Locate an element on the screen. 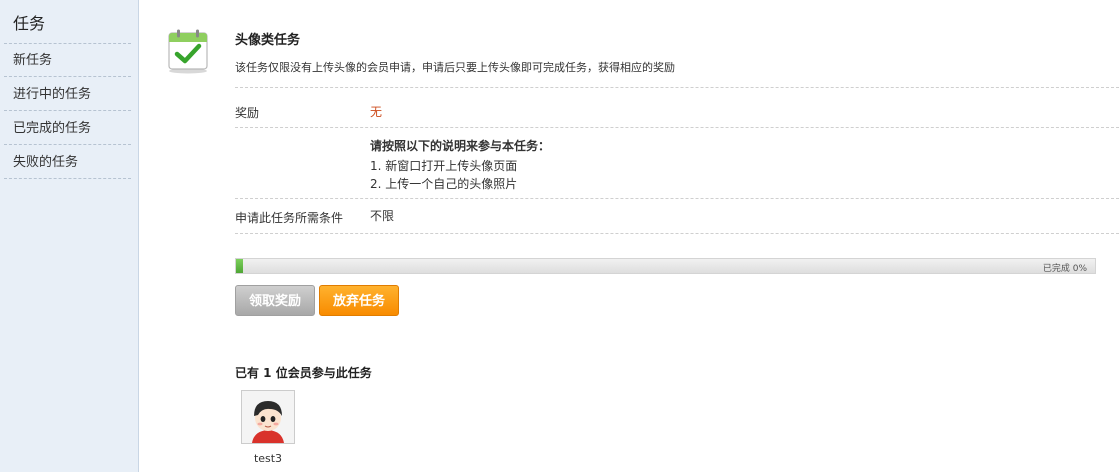  sidebar: 任务 新任务 进行中的任务 已完成的任务 失败的任务 is located at coordinates (69, 236).